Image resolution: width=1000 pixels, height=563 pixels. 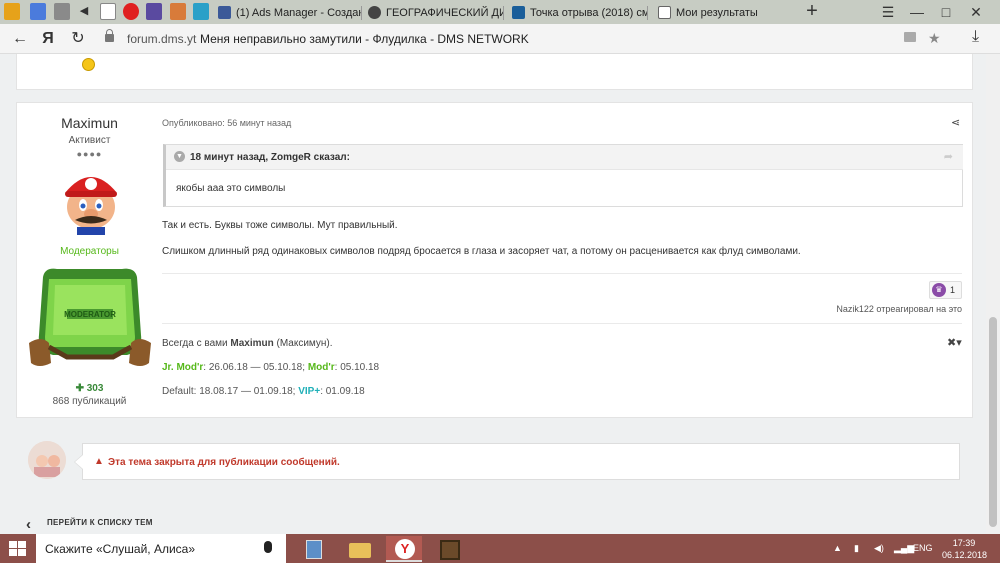 I want to click on tab-label: ГЕОГРАФИЧЕСКИЙ ДИКТА, so click(x=445, y=13).